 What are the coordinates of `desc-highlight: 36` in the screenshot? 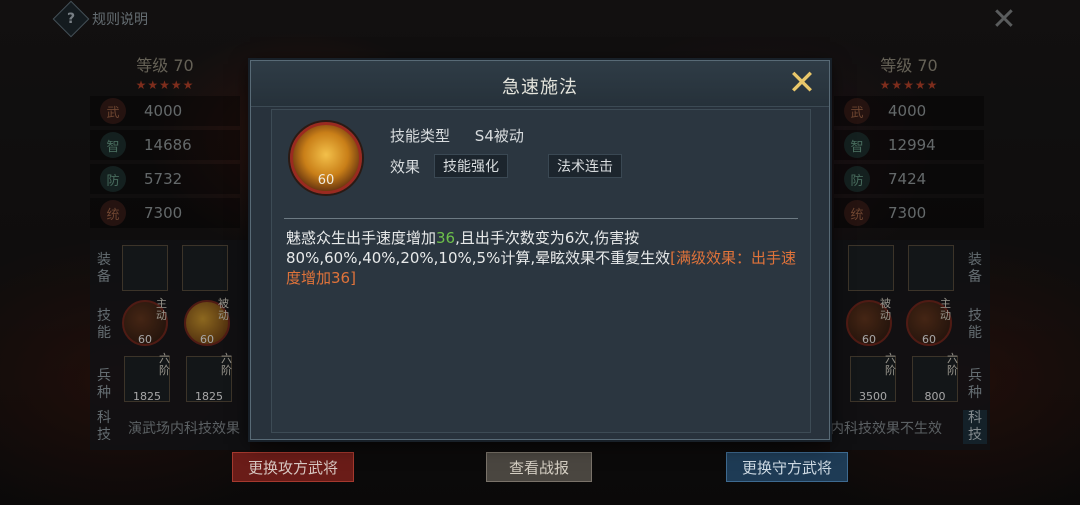 It's located at (446, 238).